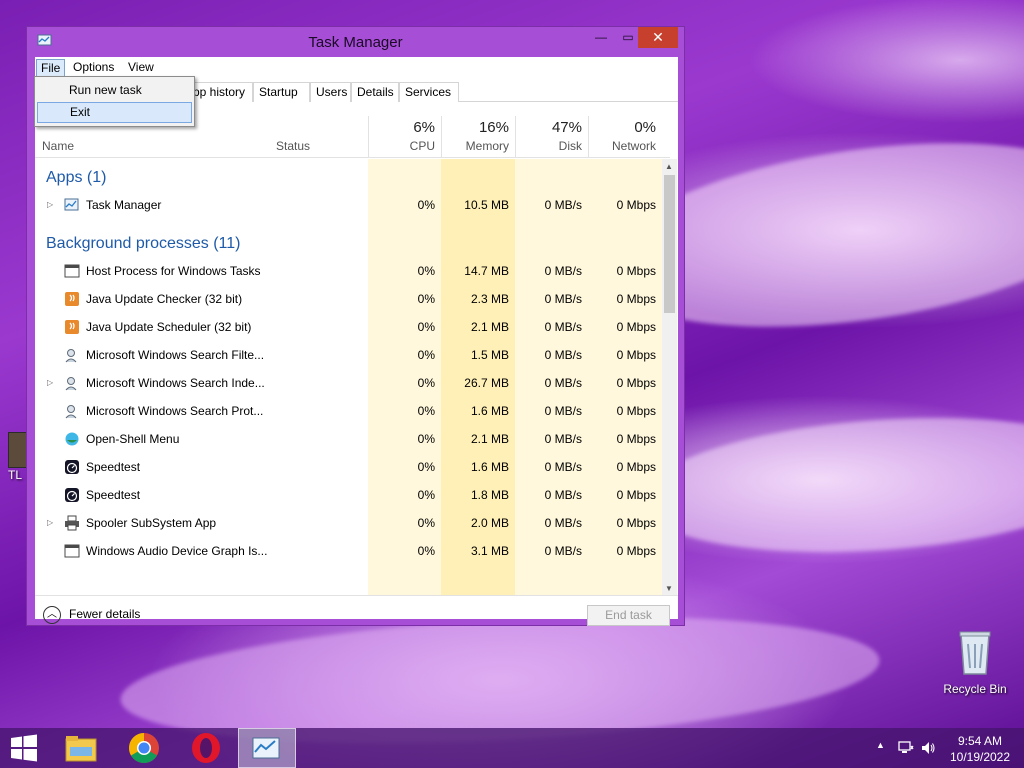 This screenshot has width=1024, height=768. I want to click on task-manager-taskbar-button, so click(267, 748).